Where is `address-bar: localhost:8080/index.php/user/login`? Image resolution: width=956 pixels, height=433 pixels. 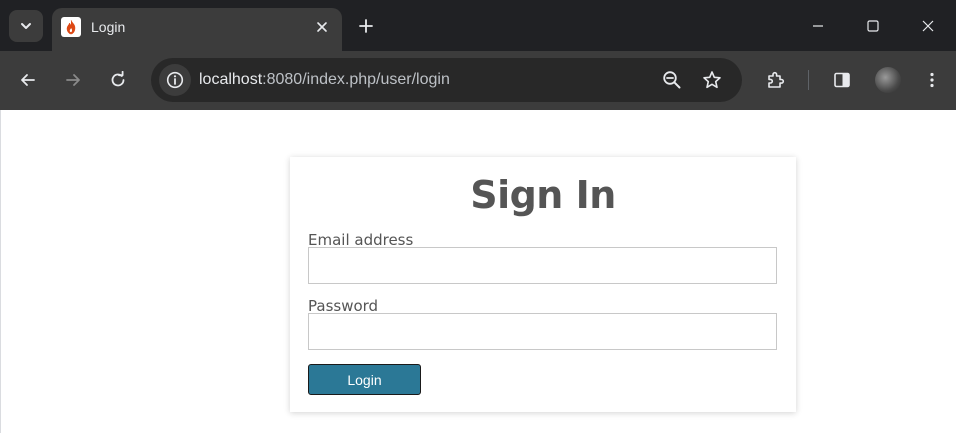 address-bar: localhost:8080/index.php/user/login is located at coordinates (446, 80).